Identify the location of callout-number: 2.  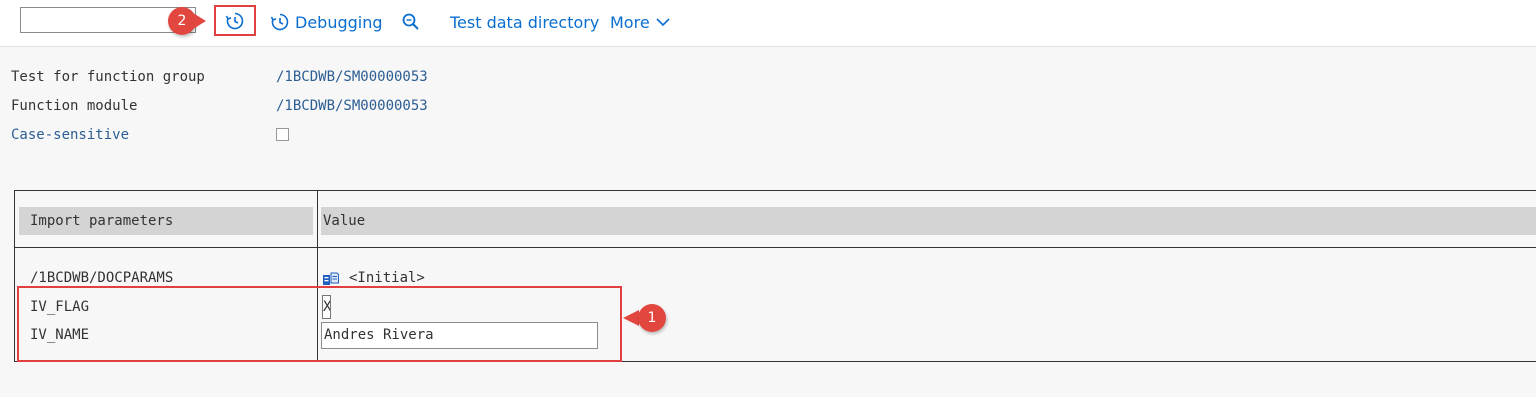
(182, 21).